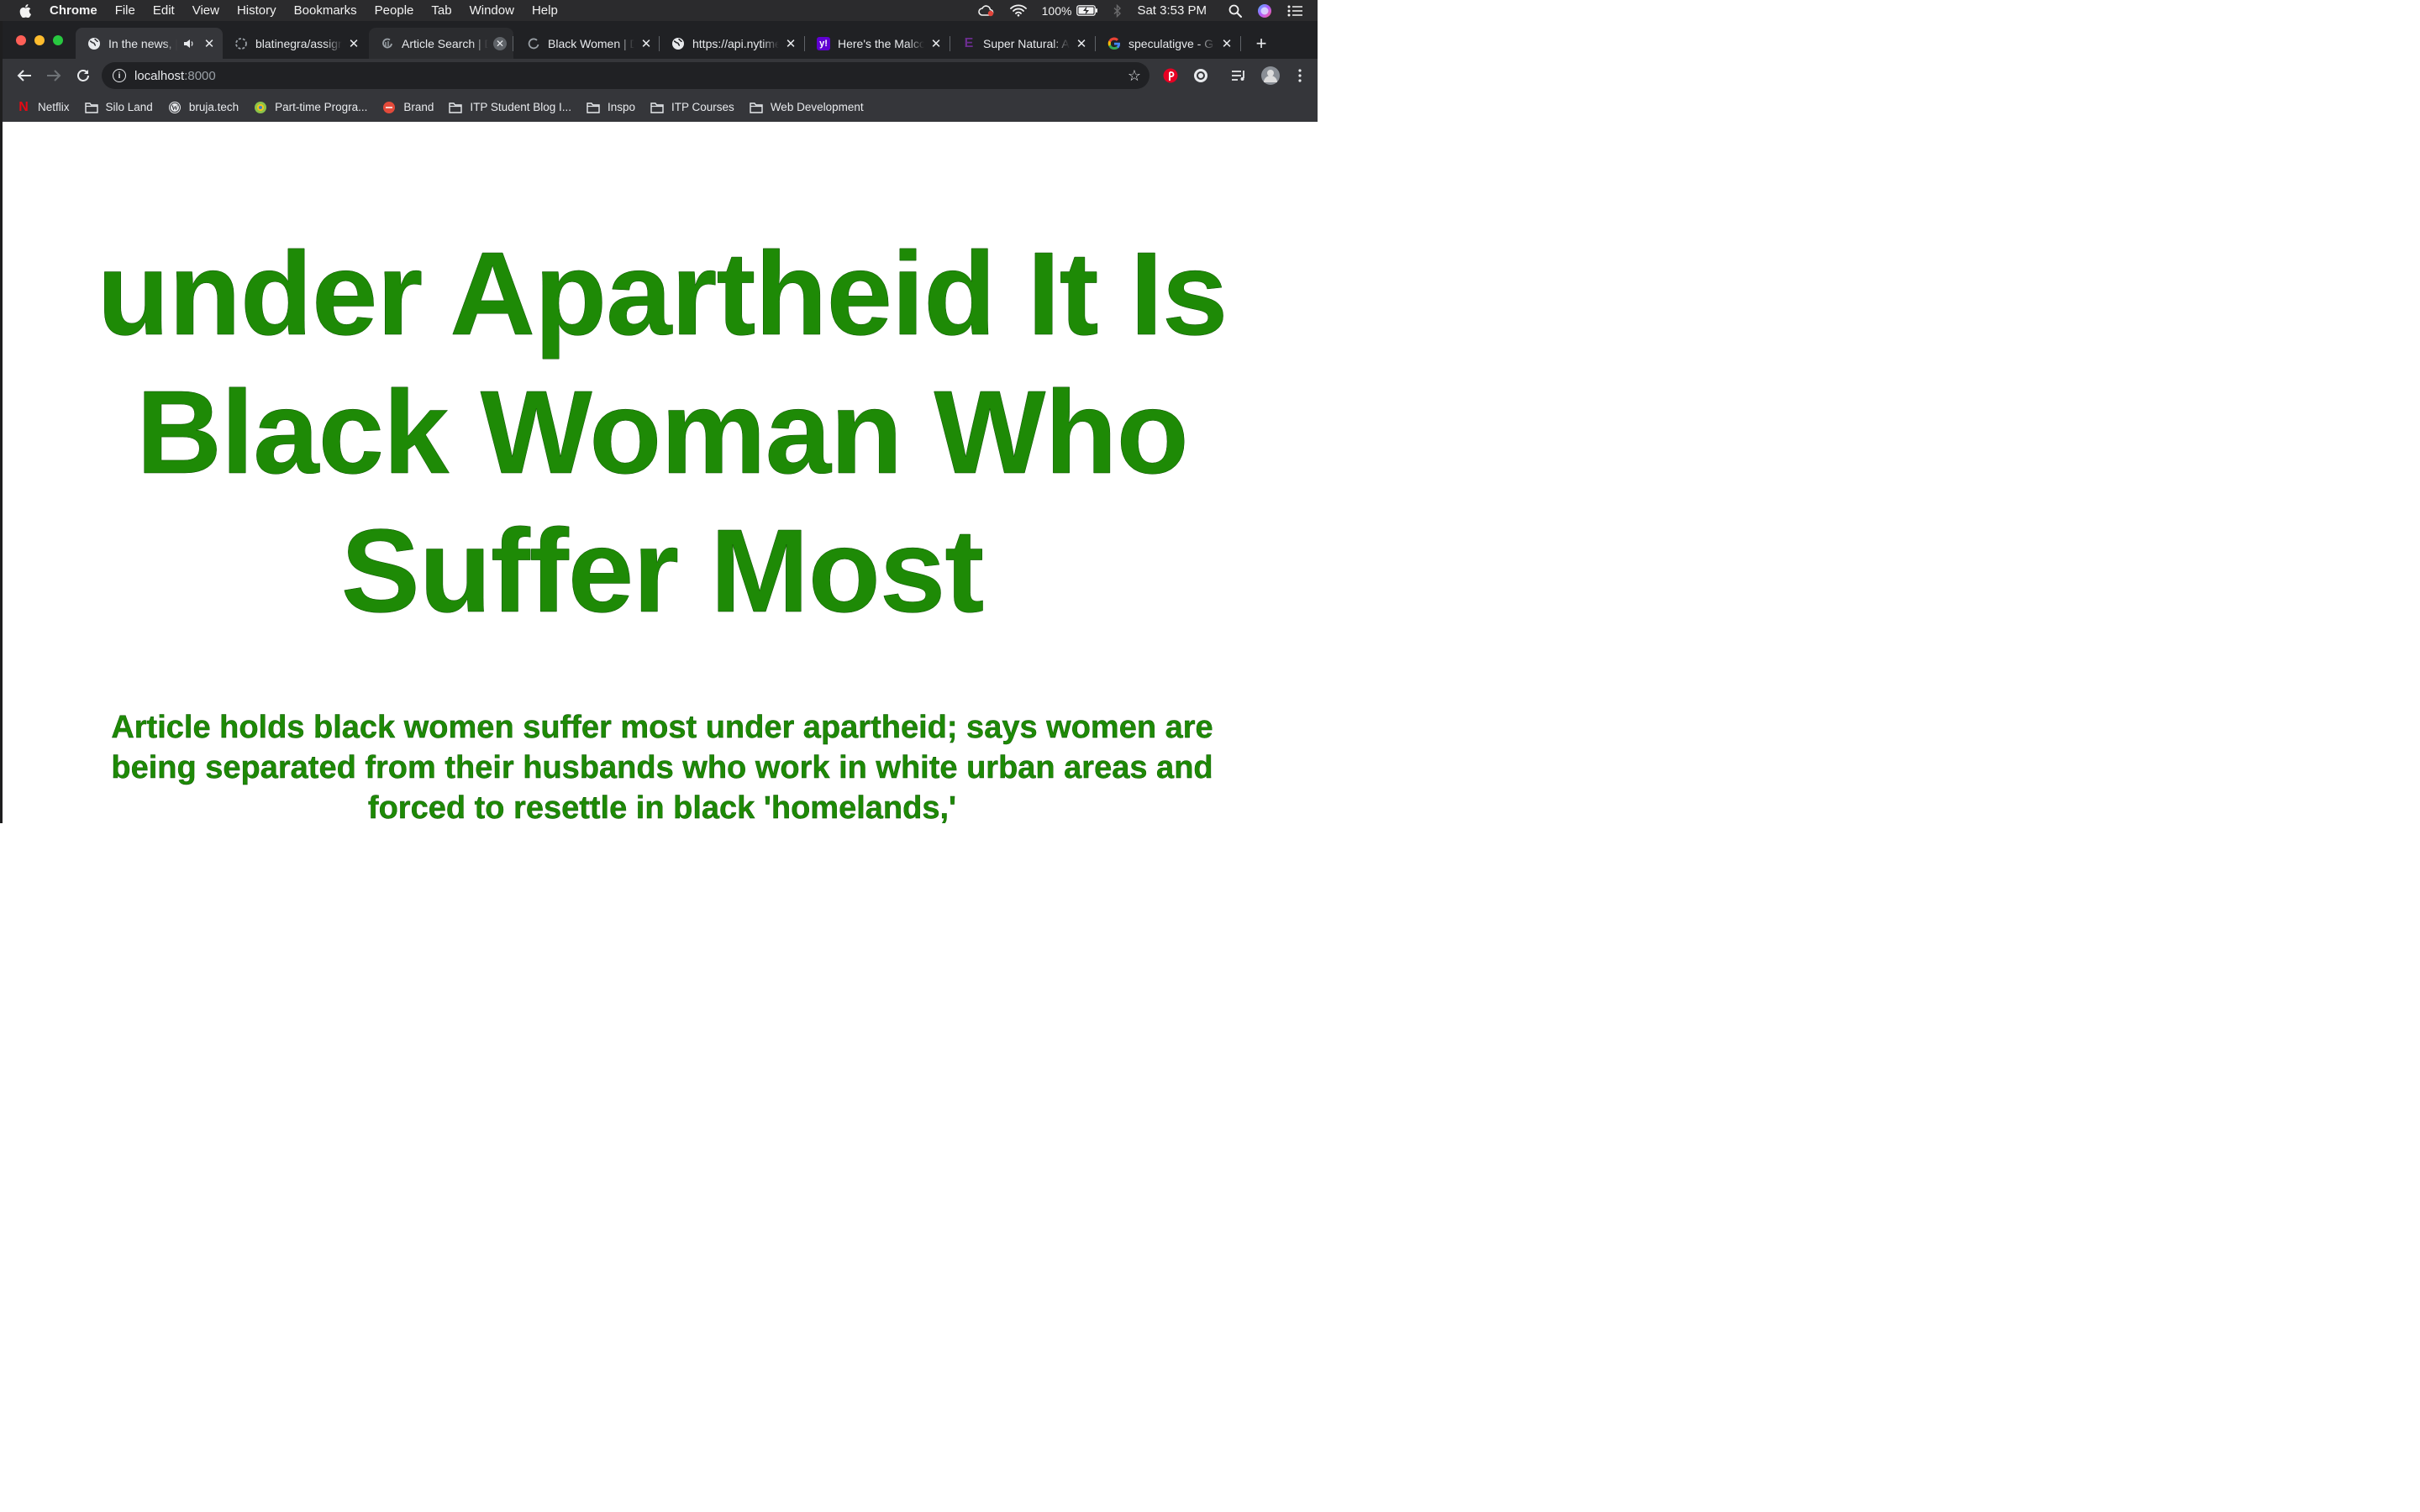  What do you see at coordinates (200, 75) in the screenshot?
I see `url-port: :8000` at bounding box center [200, 75].